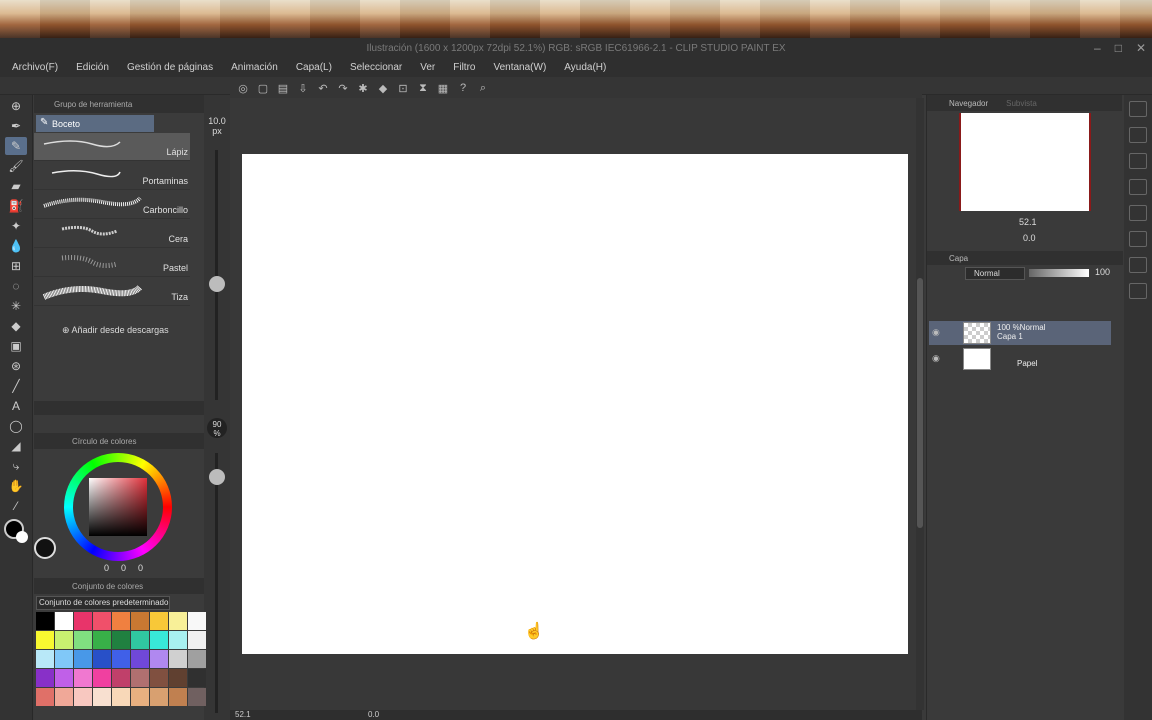 Image resolution: width=1152 pixels, height=720 pixels. Describe the element at coordinates (95, 123) in the screenshot. I see `subtool-group-boceto: ✎ Boceto` at that location.